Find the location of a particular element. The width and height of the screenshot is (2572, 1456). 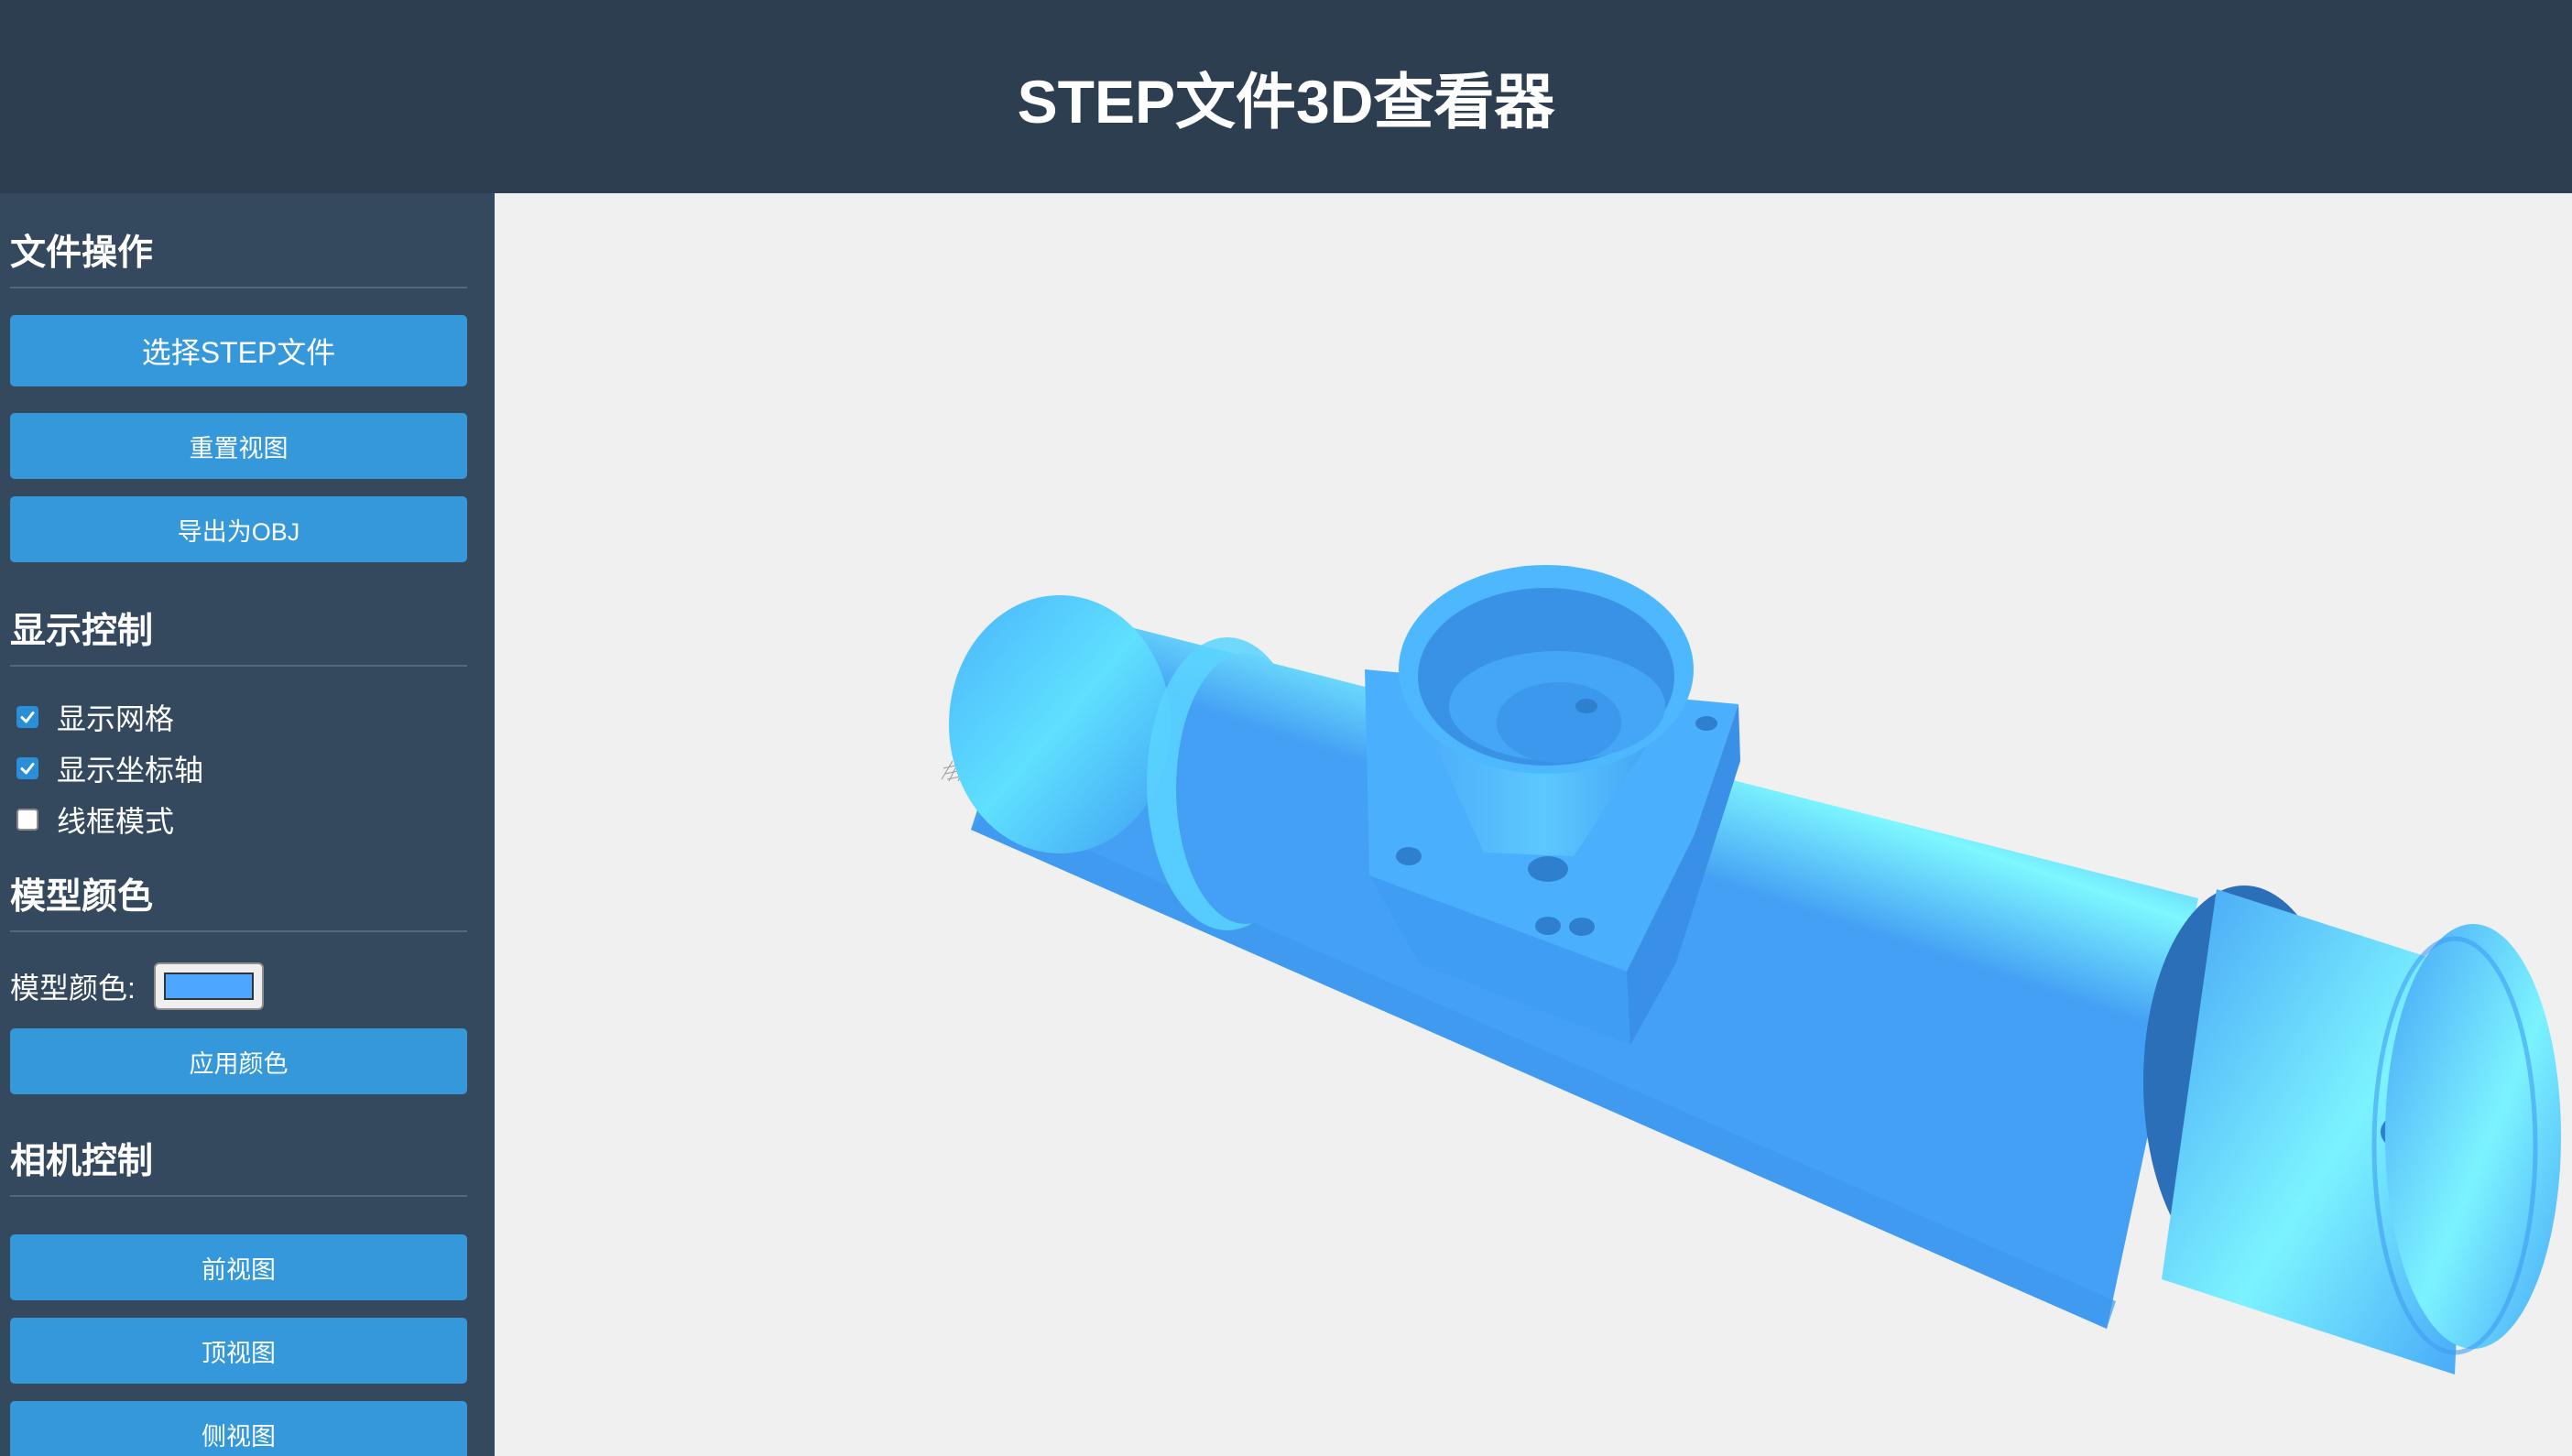

pipe-left-end is located at coordinates (1060, 724).